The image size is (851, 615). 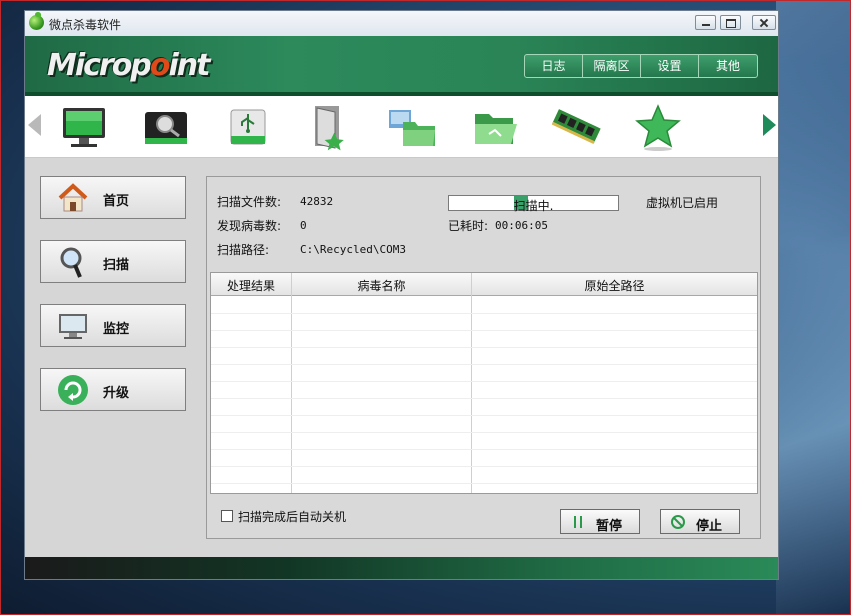 I want to click on close-button, so click(x=764, y=22).